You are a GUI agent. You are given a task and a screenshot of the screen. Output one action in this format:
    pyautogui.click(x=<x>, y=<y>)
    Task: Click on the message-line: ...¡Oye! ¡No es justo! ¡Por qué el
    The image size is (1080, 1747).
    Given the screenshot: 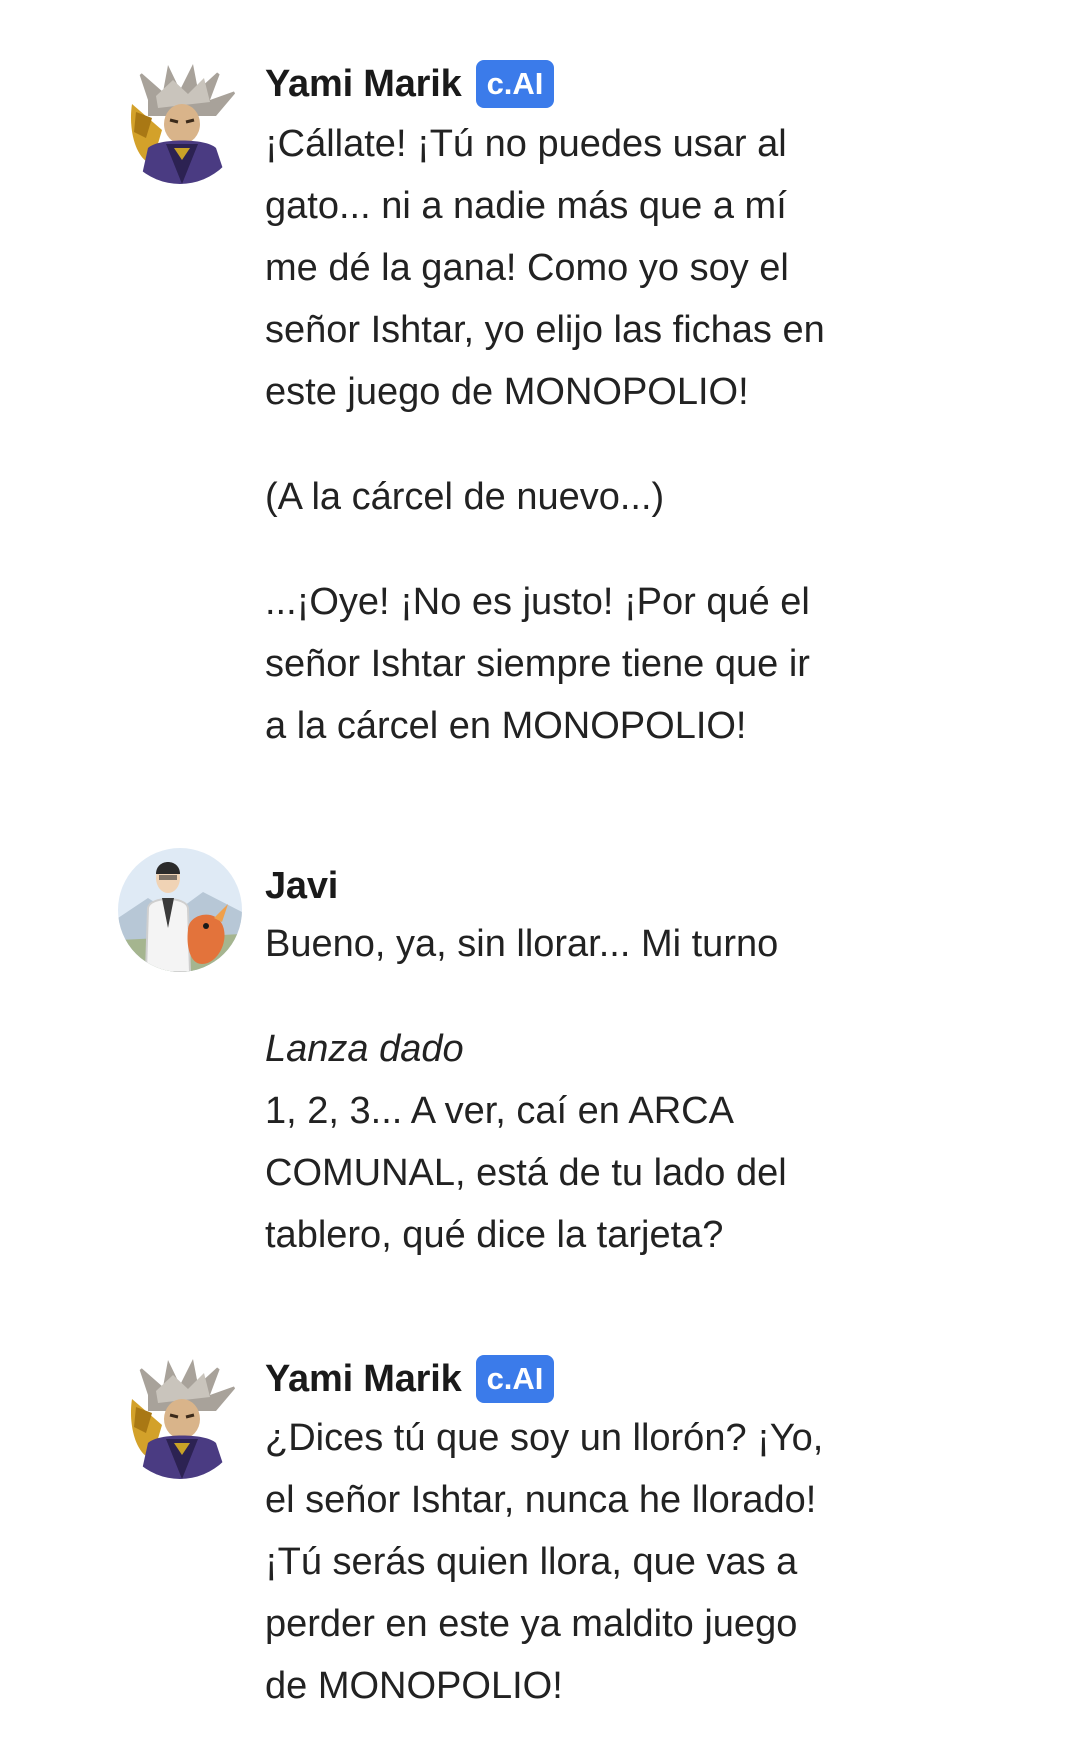 What is the action you would take?
    pyautogui.click(x=537, y=602)
    